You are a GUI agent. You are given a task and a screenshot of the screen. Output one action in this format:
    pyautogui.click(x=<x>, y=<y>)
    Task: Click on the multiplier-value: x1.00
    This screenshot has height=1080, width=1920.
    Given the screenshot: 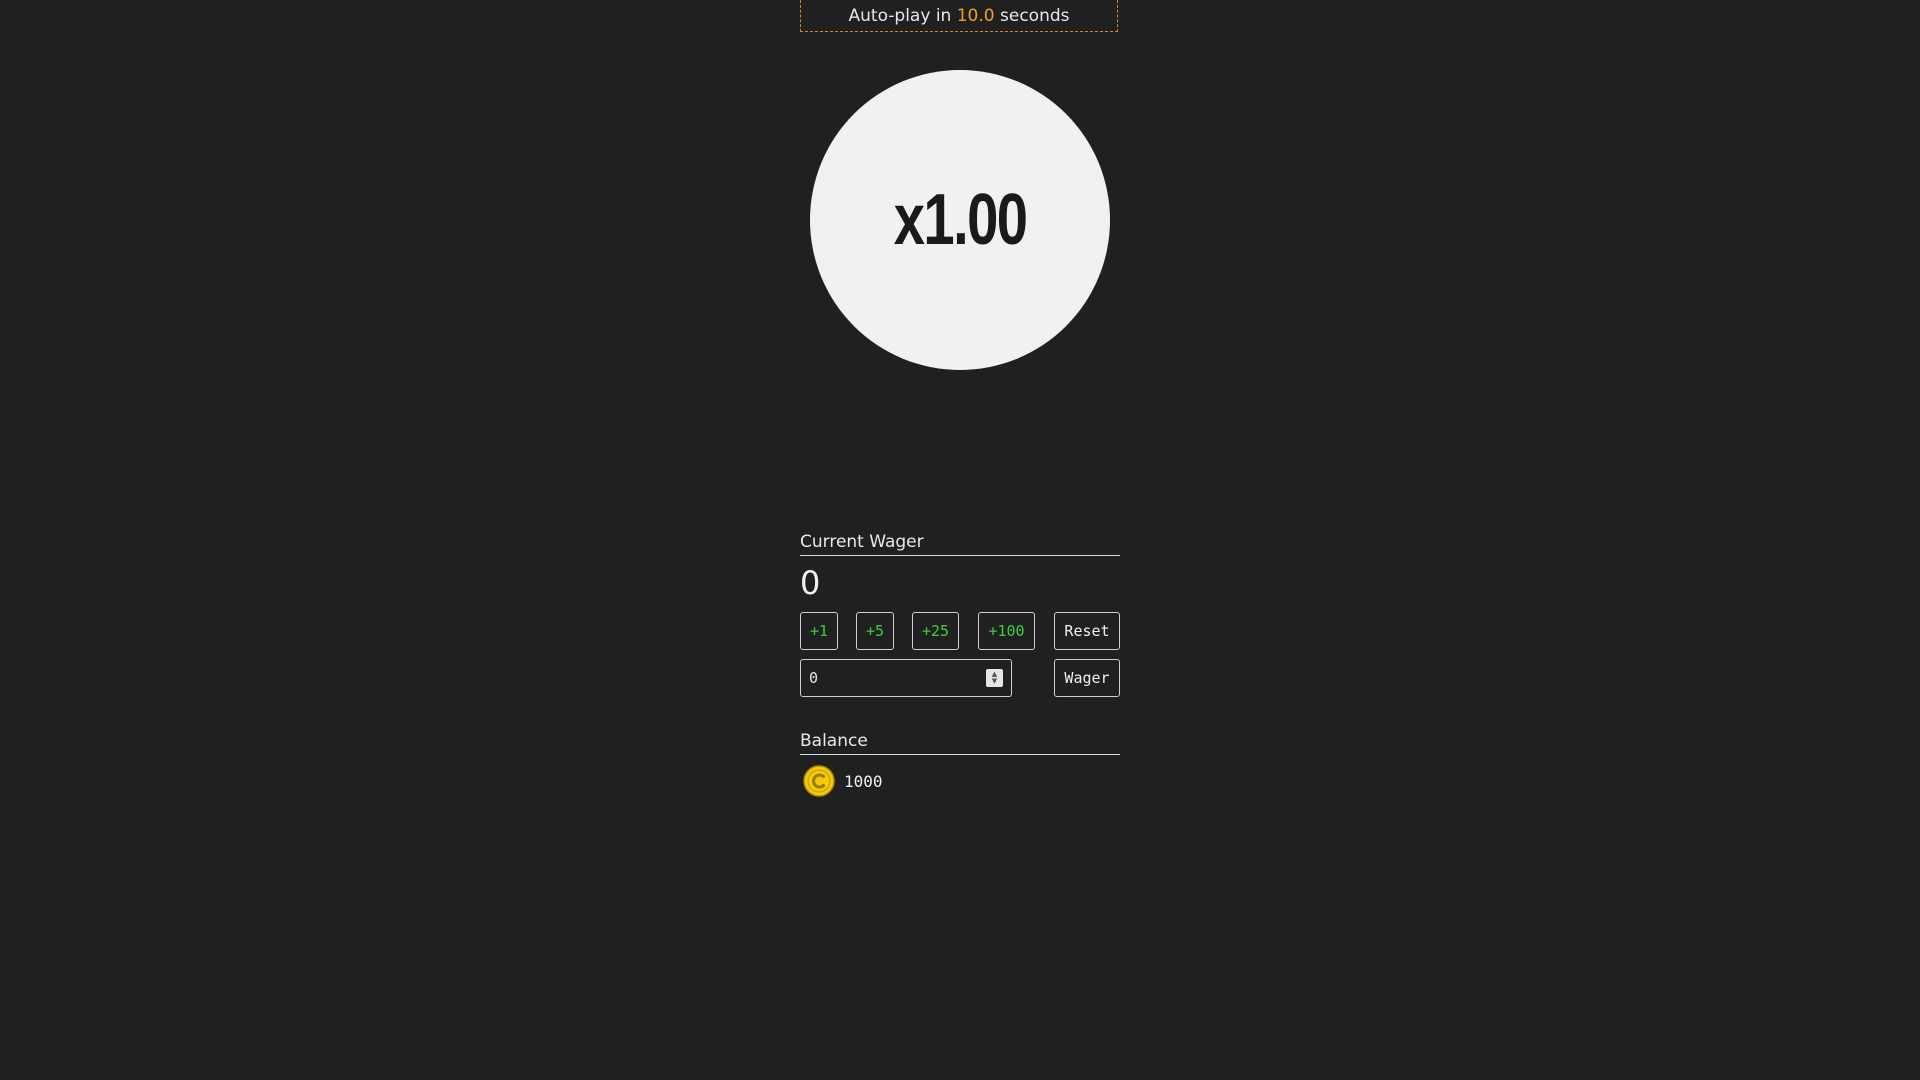 What is the action you would take?
    pyautogui.click(x=960, y=220)
    